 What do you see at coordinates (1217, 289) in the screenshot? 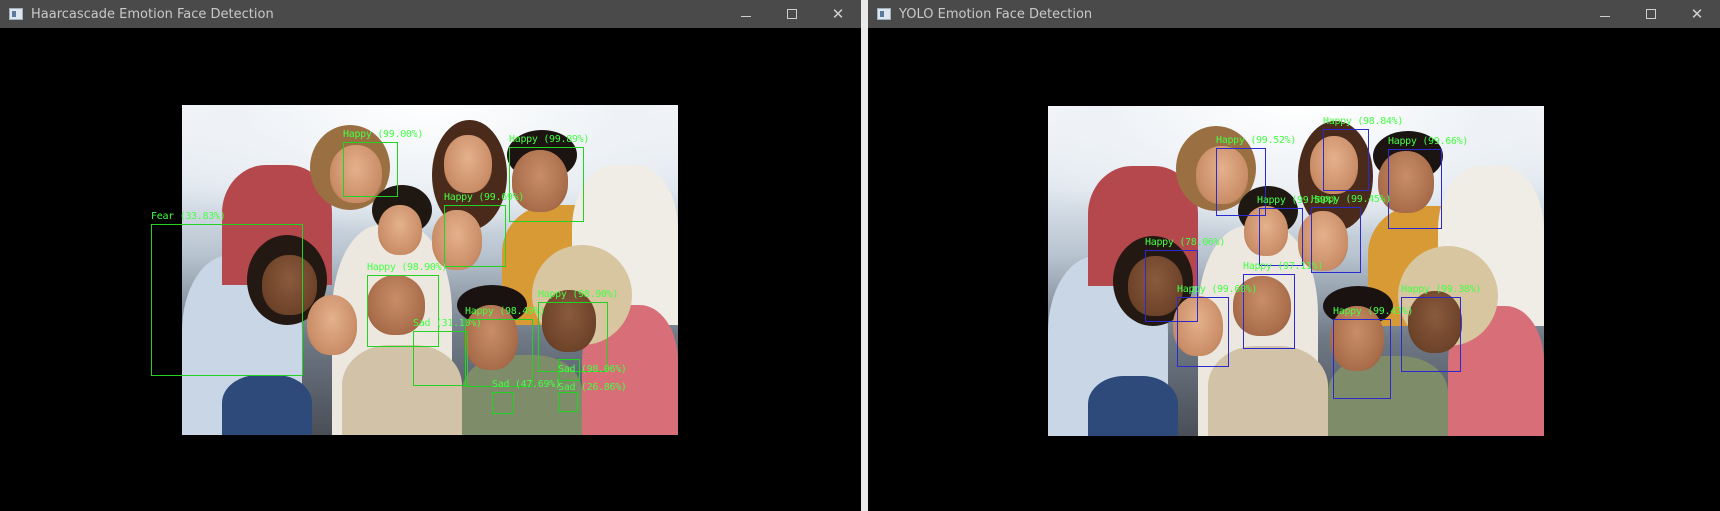
I see `detection-label: Happy (99.60%)` at bounding box center [1217, 289].